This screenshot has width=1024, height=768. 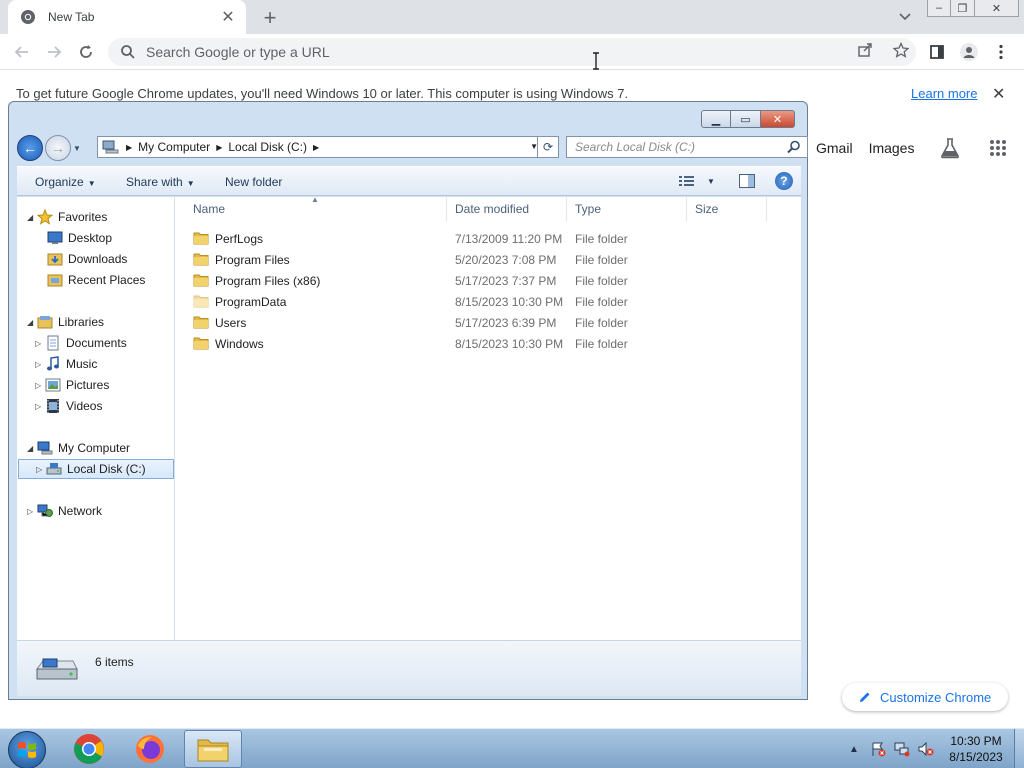 I want to click on nav-documents: ▷ Documents, so click(x=81, y=343).